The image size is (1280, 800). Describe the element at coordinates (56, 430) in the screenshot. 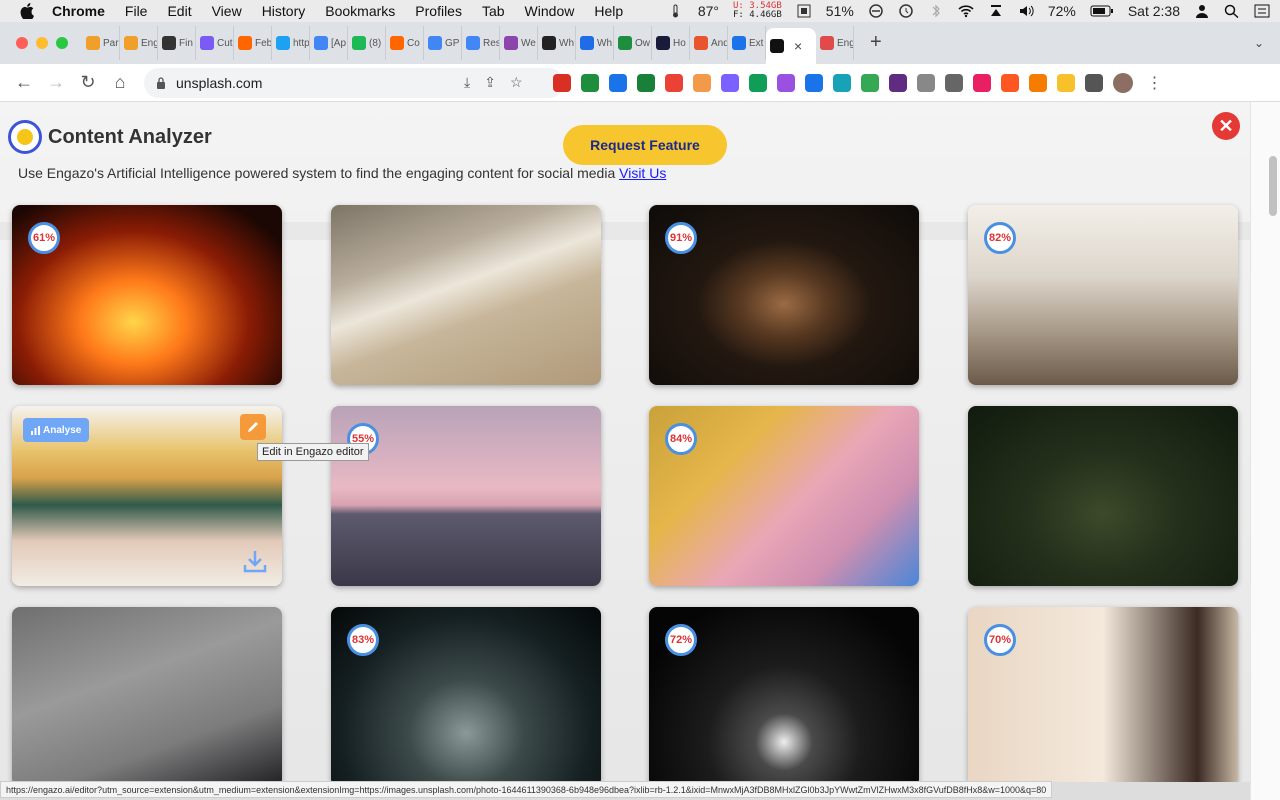

I see `analyse-button: Analyse` at that location.